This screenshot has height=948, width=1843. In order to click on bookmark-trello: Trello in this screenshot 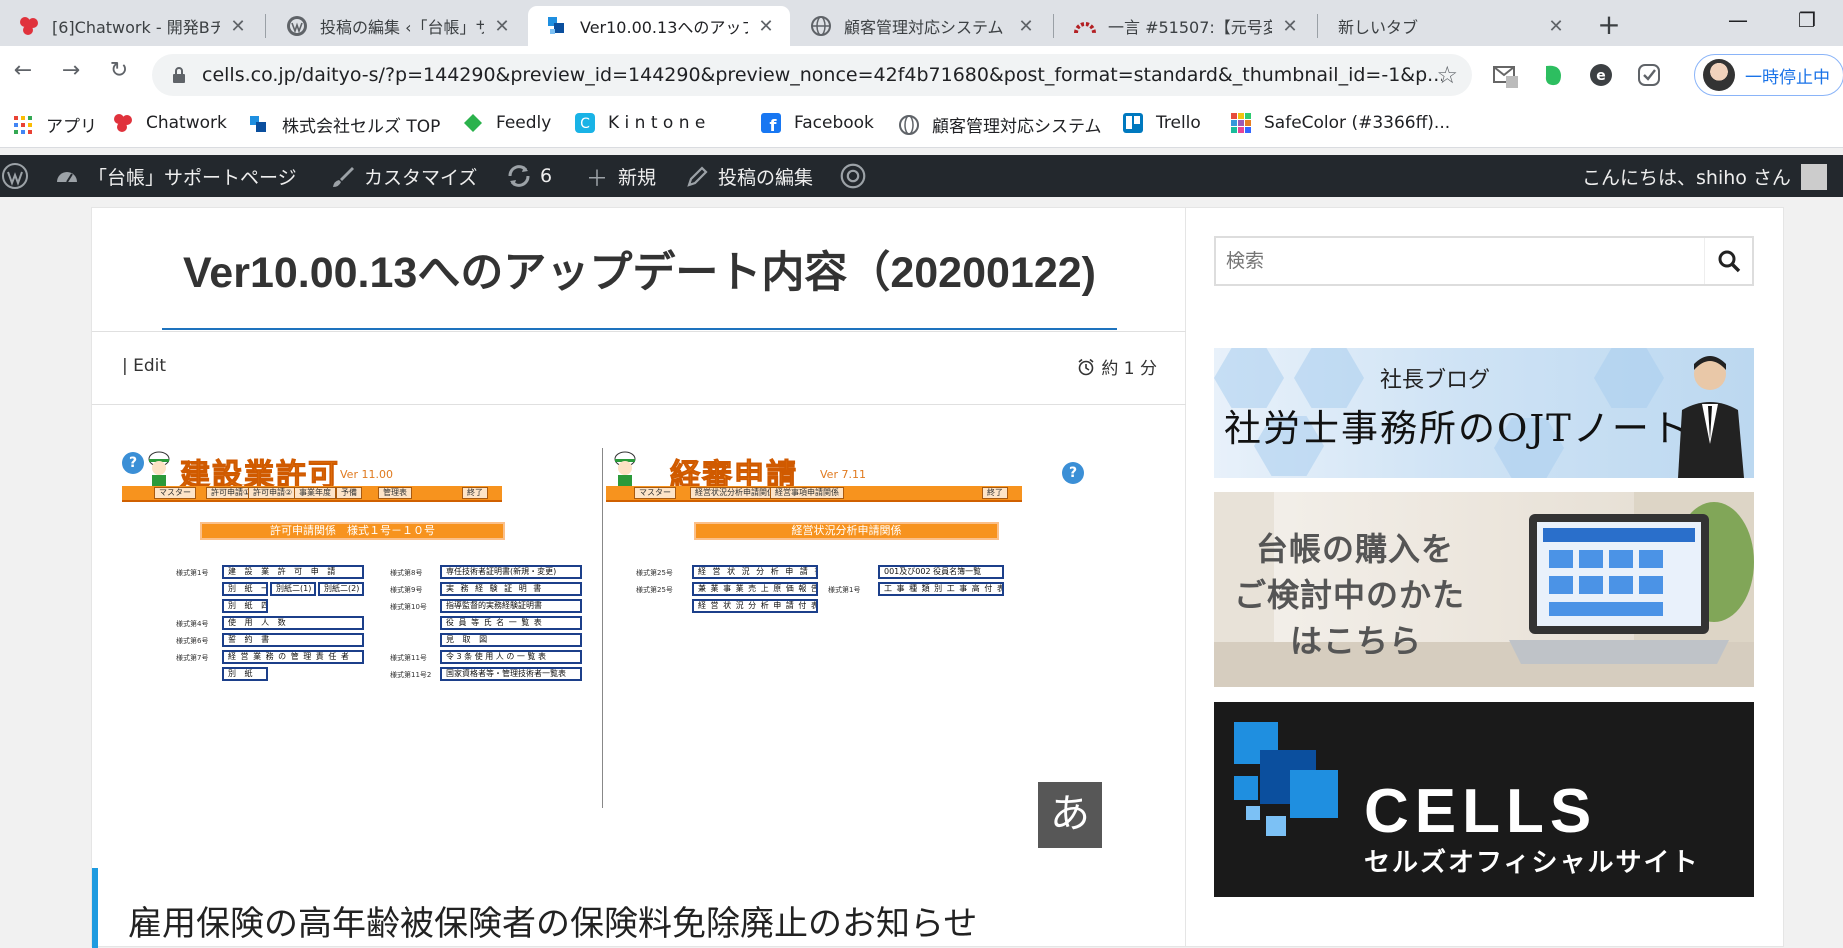, I will do `click(1161, 123)`.